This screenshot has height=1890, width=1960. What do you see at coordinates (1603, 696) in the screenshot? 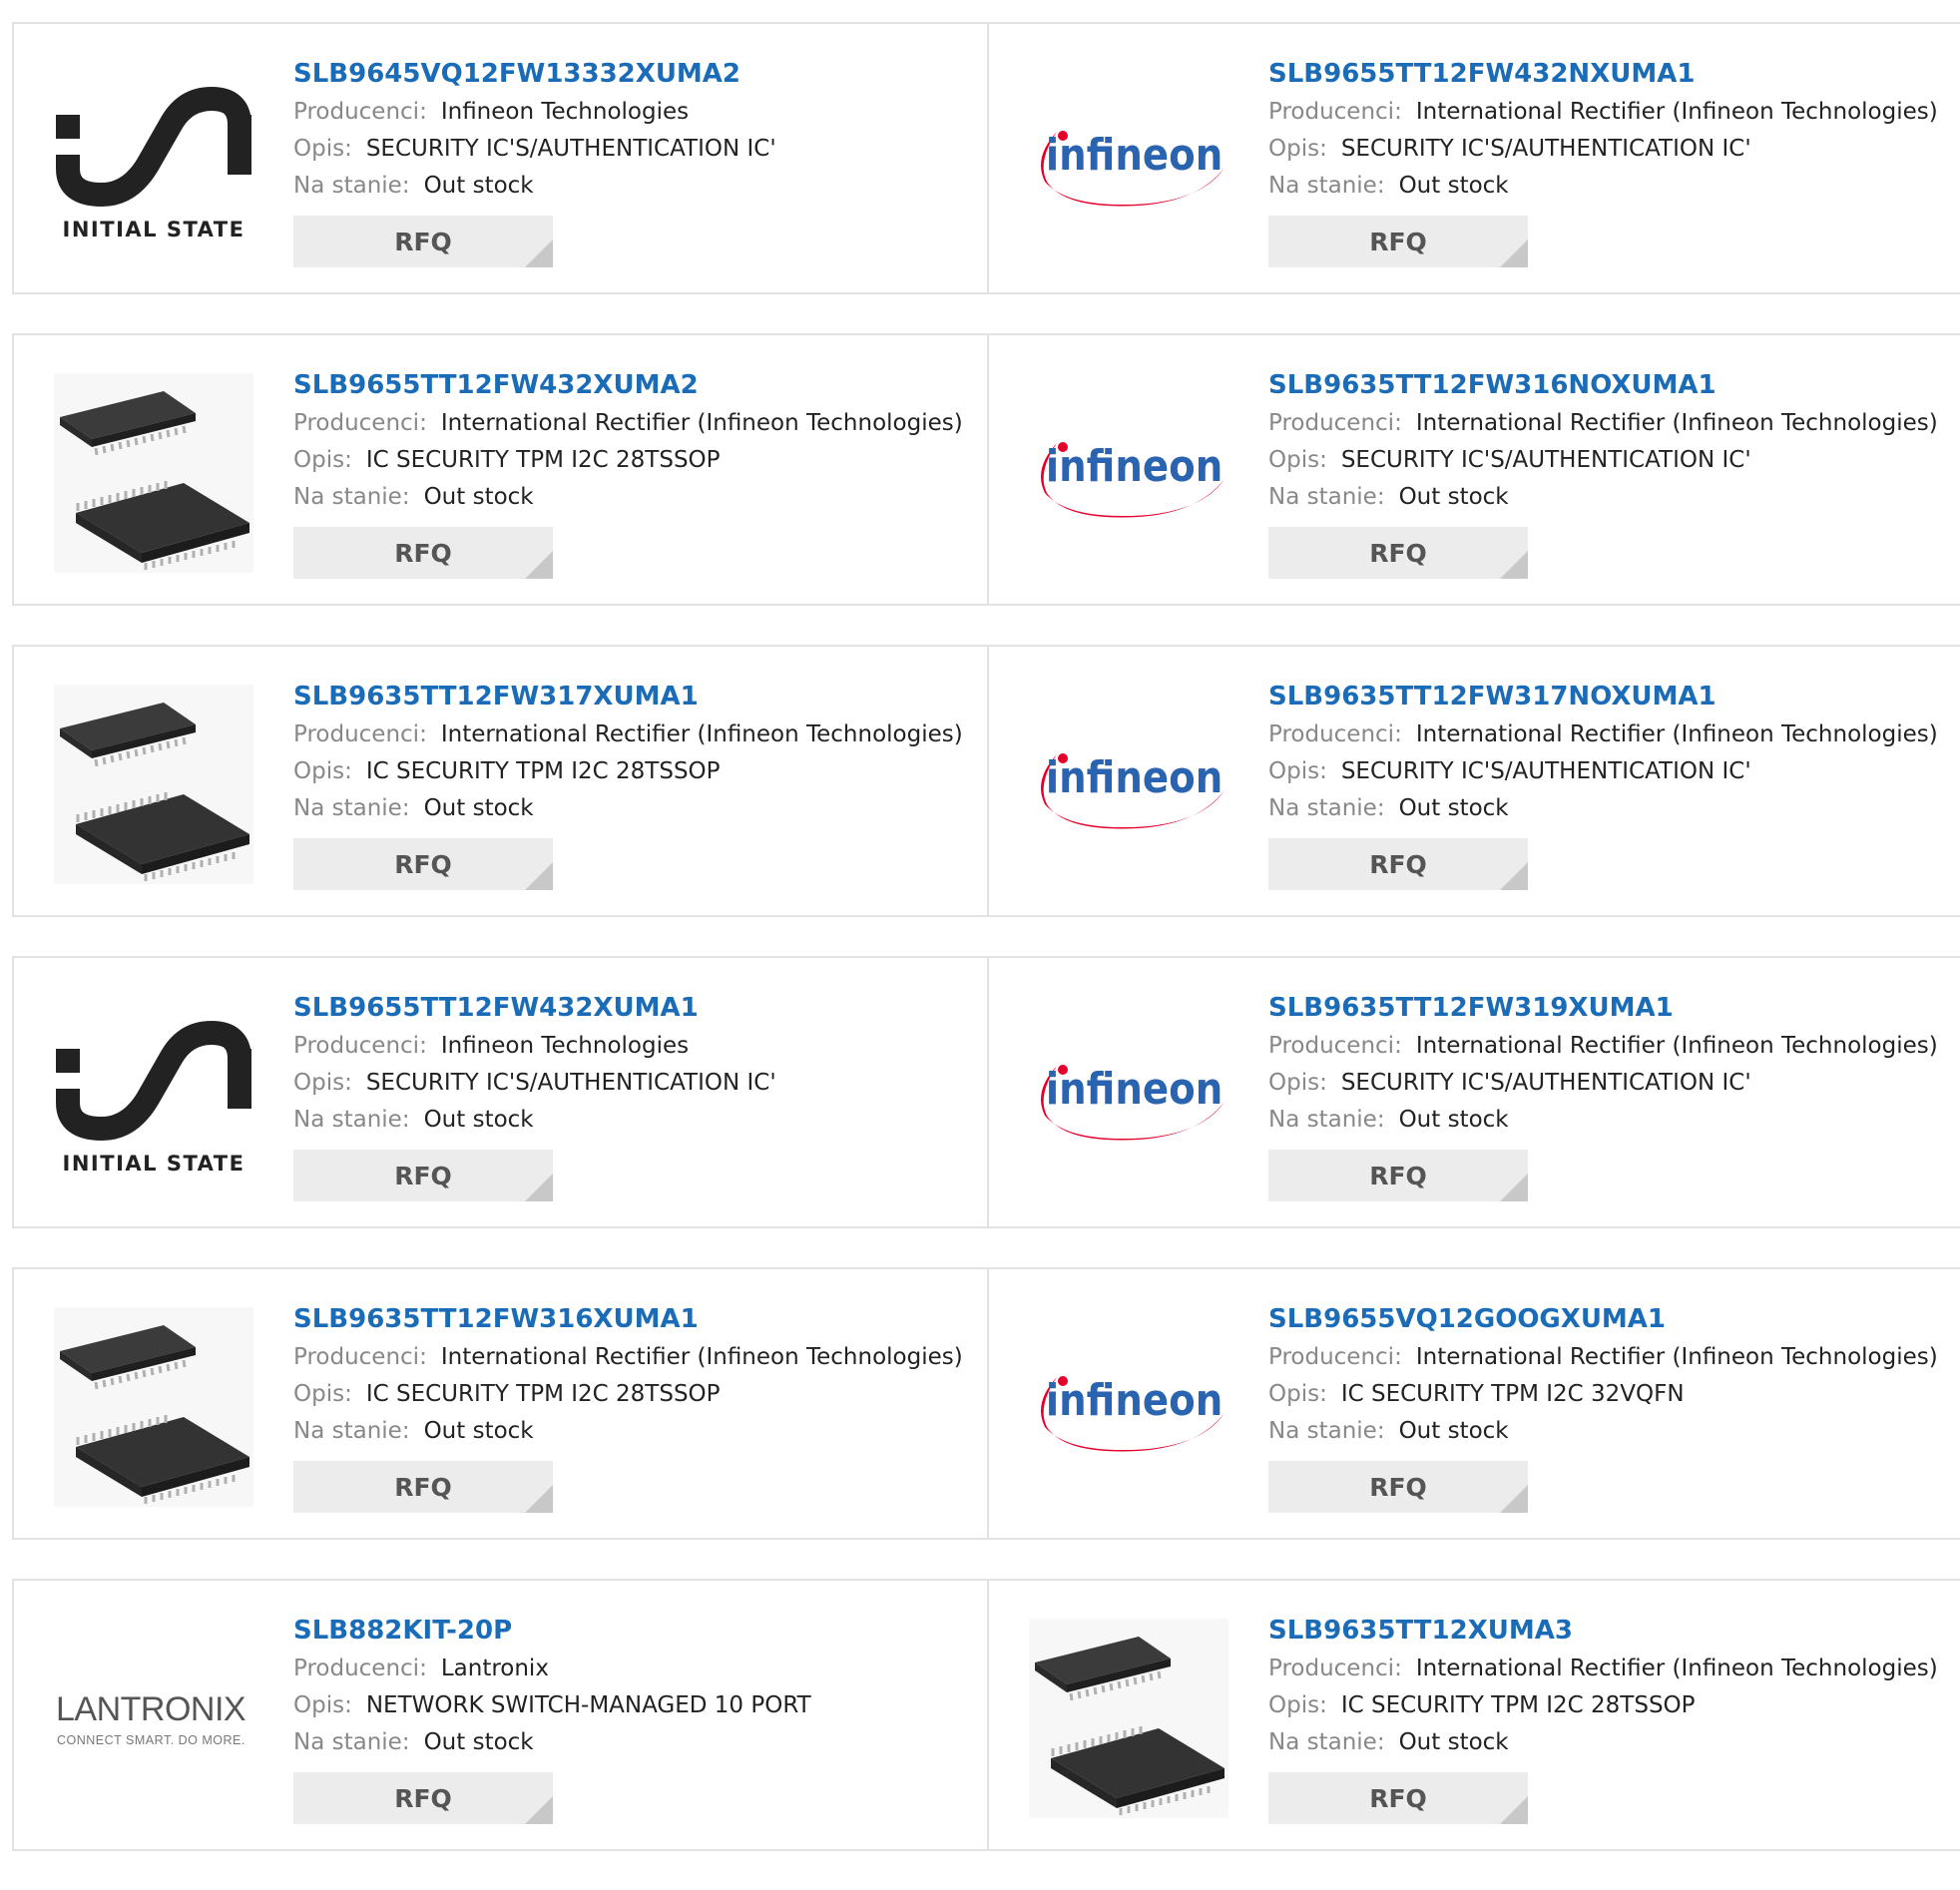
I see `product-part-link: SLB9635TT12FW317NOXUMA1` at bounding box center [1603, 696].